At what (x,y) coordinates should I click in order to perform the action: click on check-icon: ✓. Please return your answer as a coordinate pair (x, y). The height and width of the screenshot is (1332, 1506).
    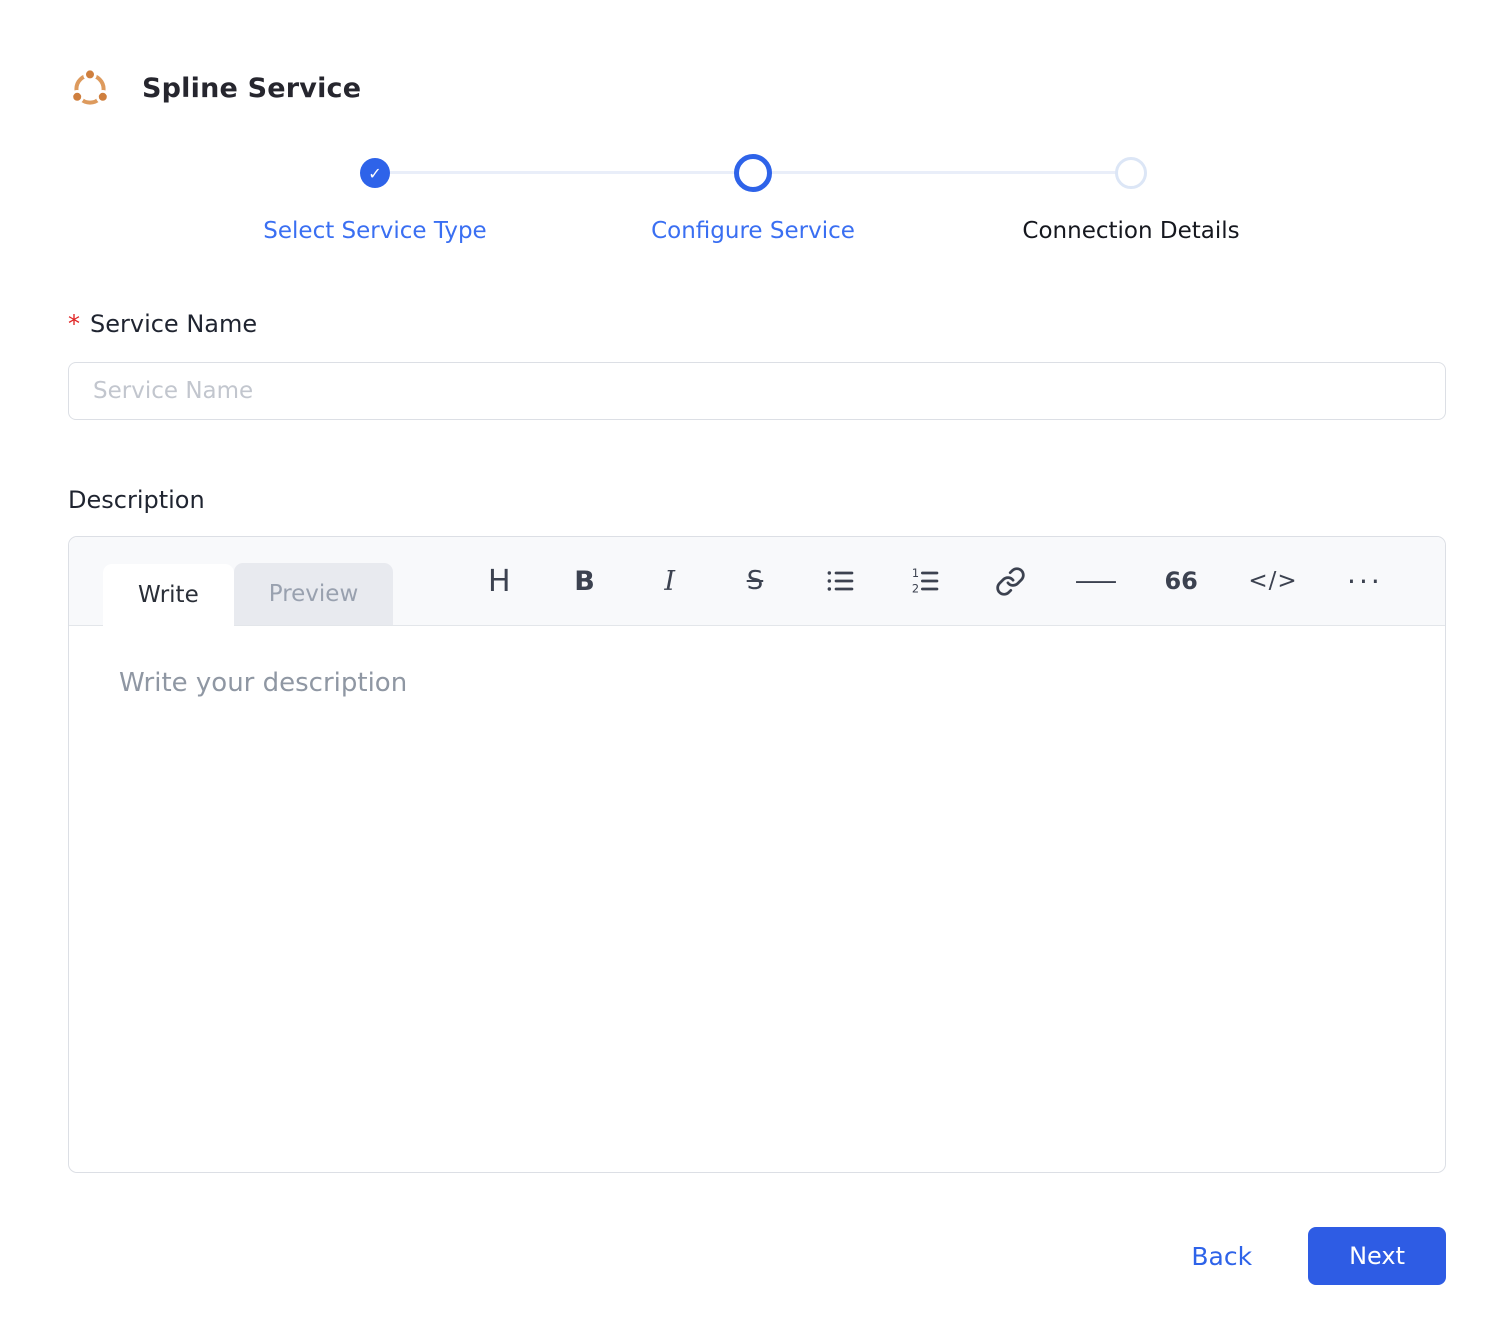
    Looking at the image, I should click on (375, 173).